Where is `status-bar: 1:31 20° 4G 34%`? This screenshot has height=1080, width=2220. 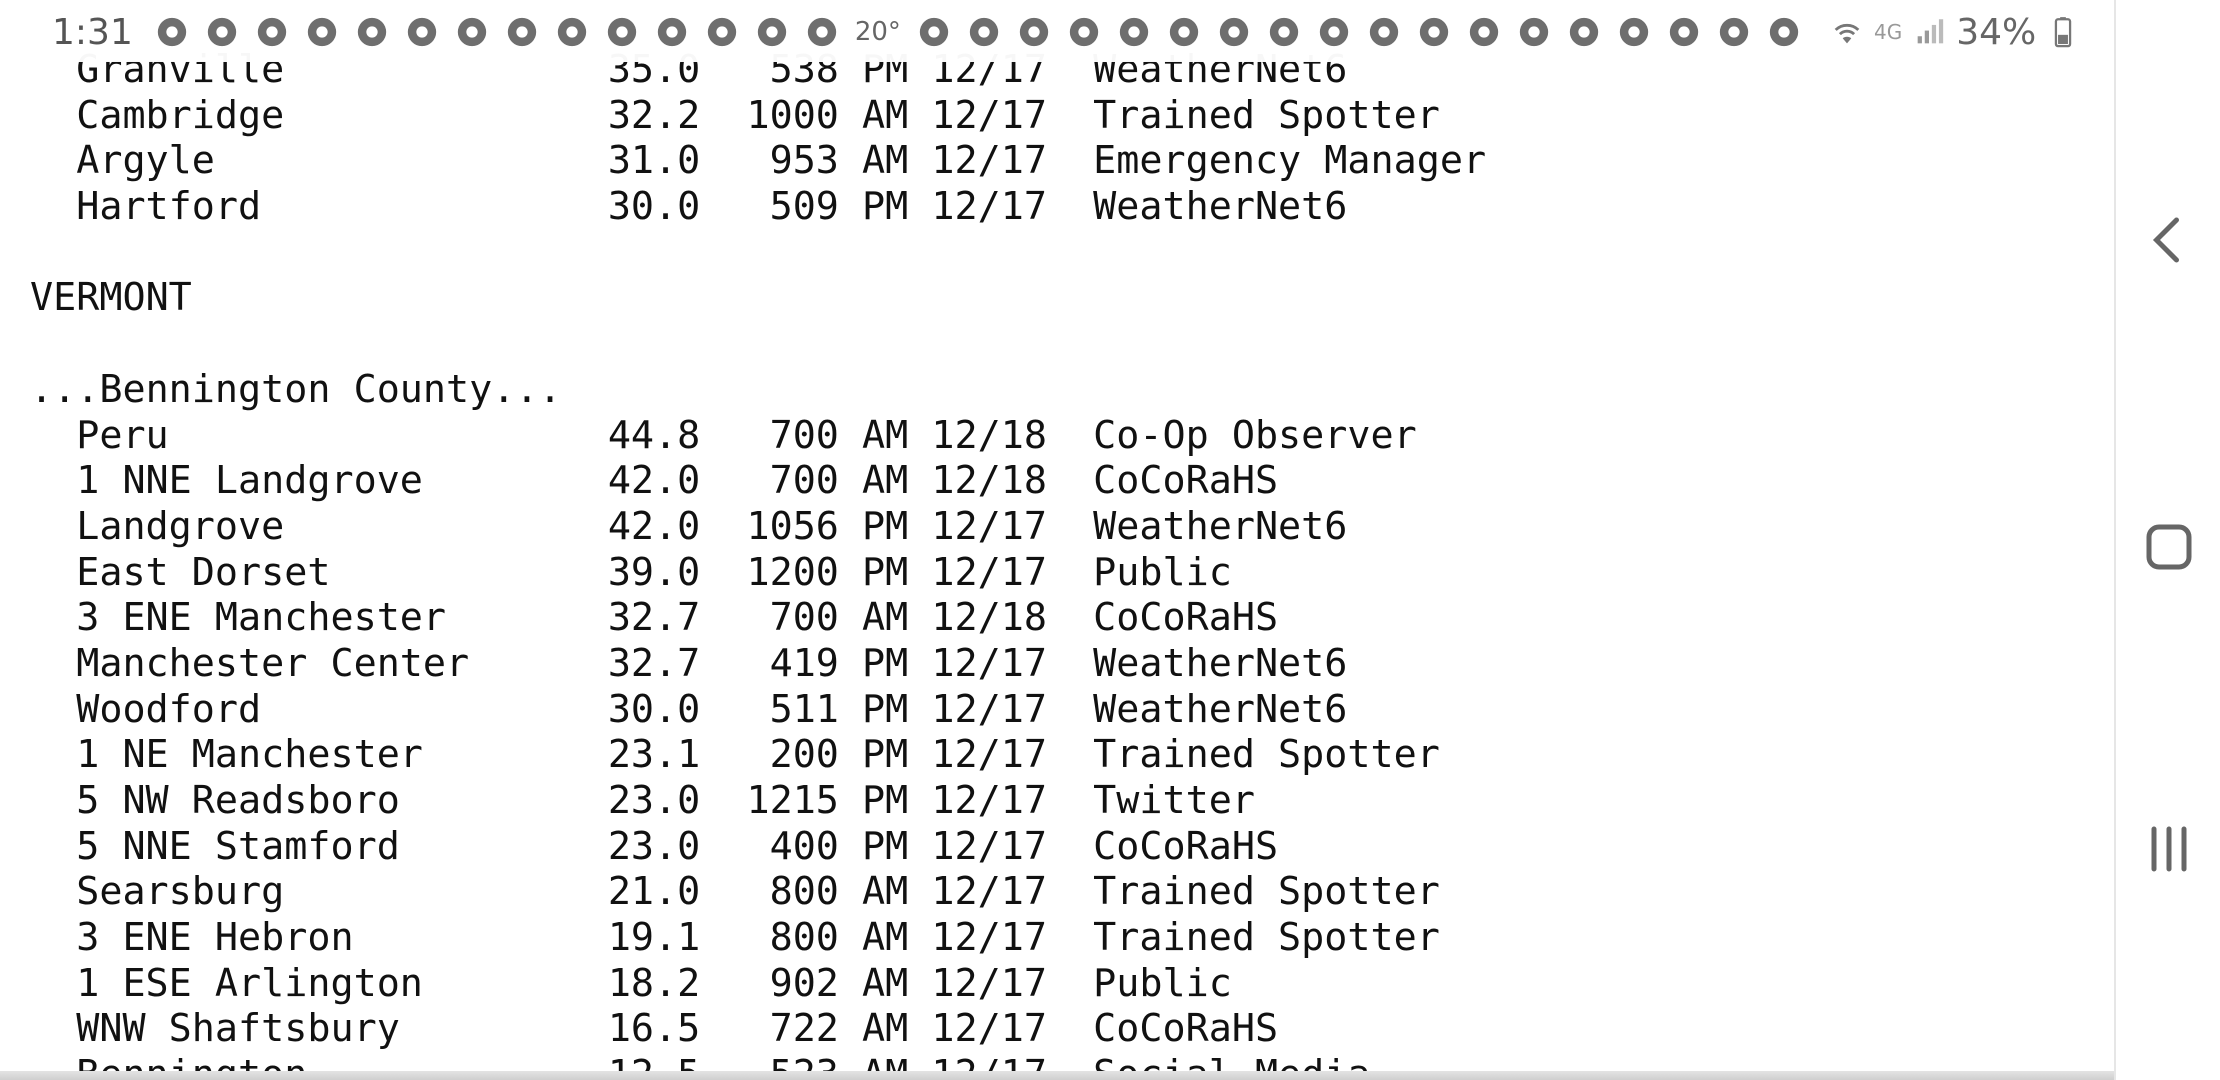 status-bar: 1:31 20° 4G 34% is located at coordinates (1057, 31).